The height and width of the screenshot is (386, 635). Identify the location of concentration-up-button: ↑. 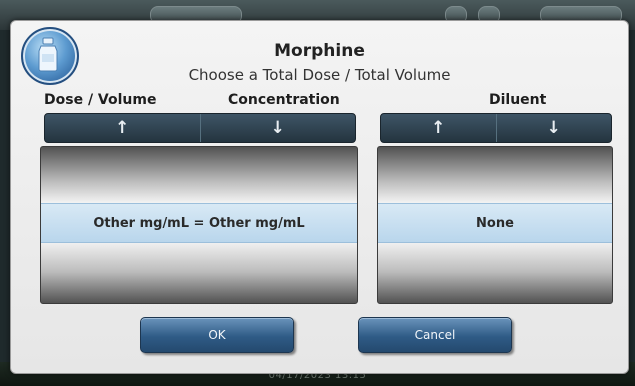
(122, 128).